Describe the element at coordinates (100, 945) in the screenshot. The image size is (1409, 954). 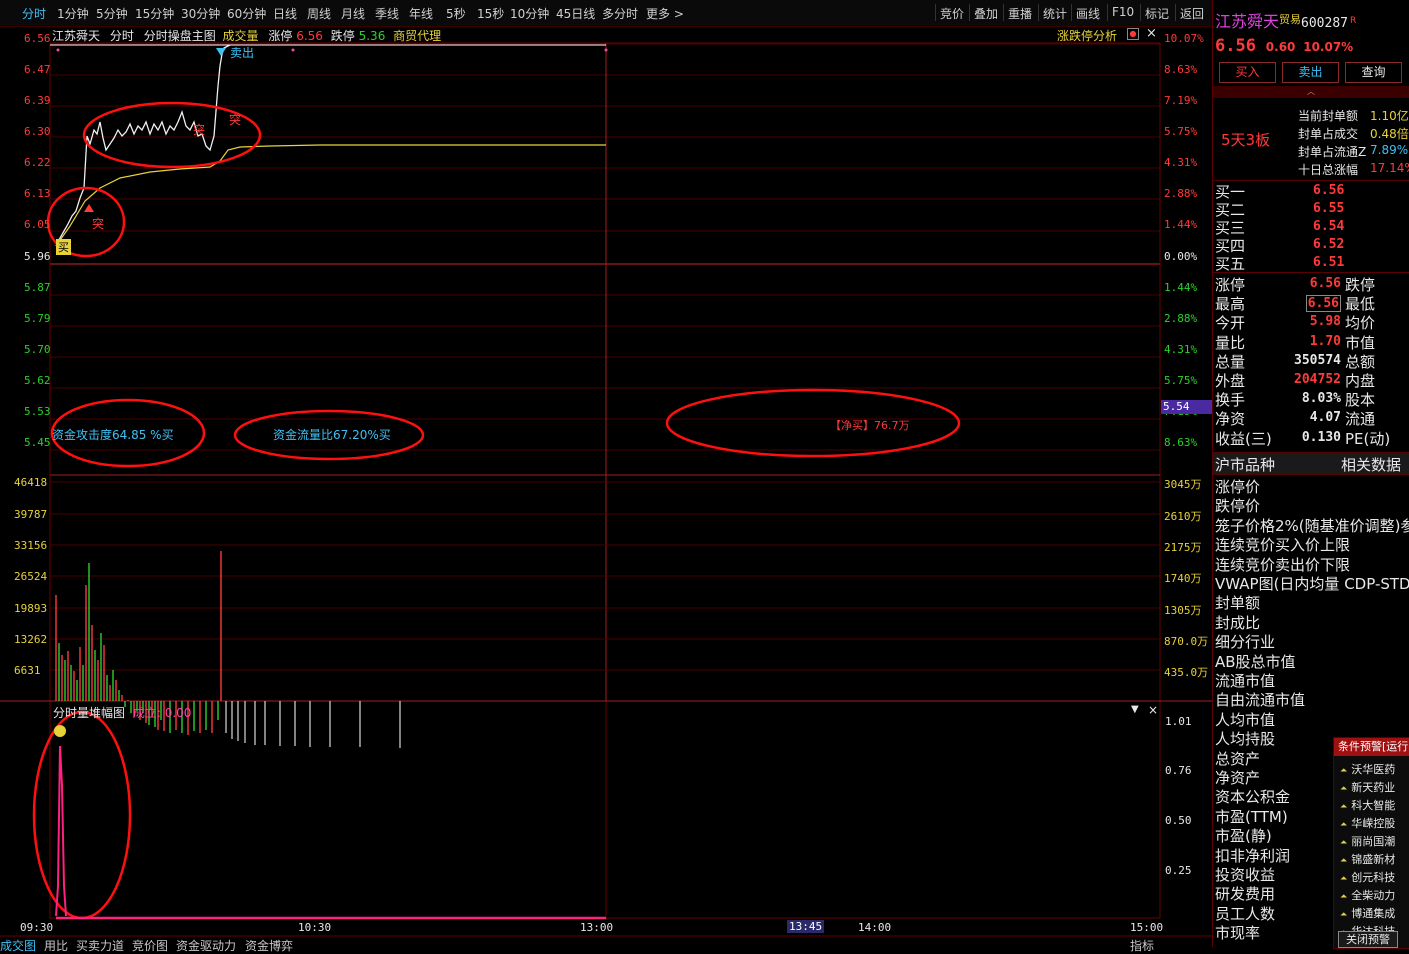
I see `bottom-tab: 买卖力道` at that location.